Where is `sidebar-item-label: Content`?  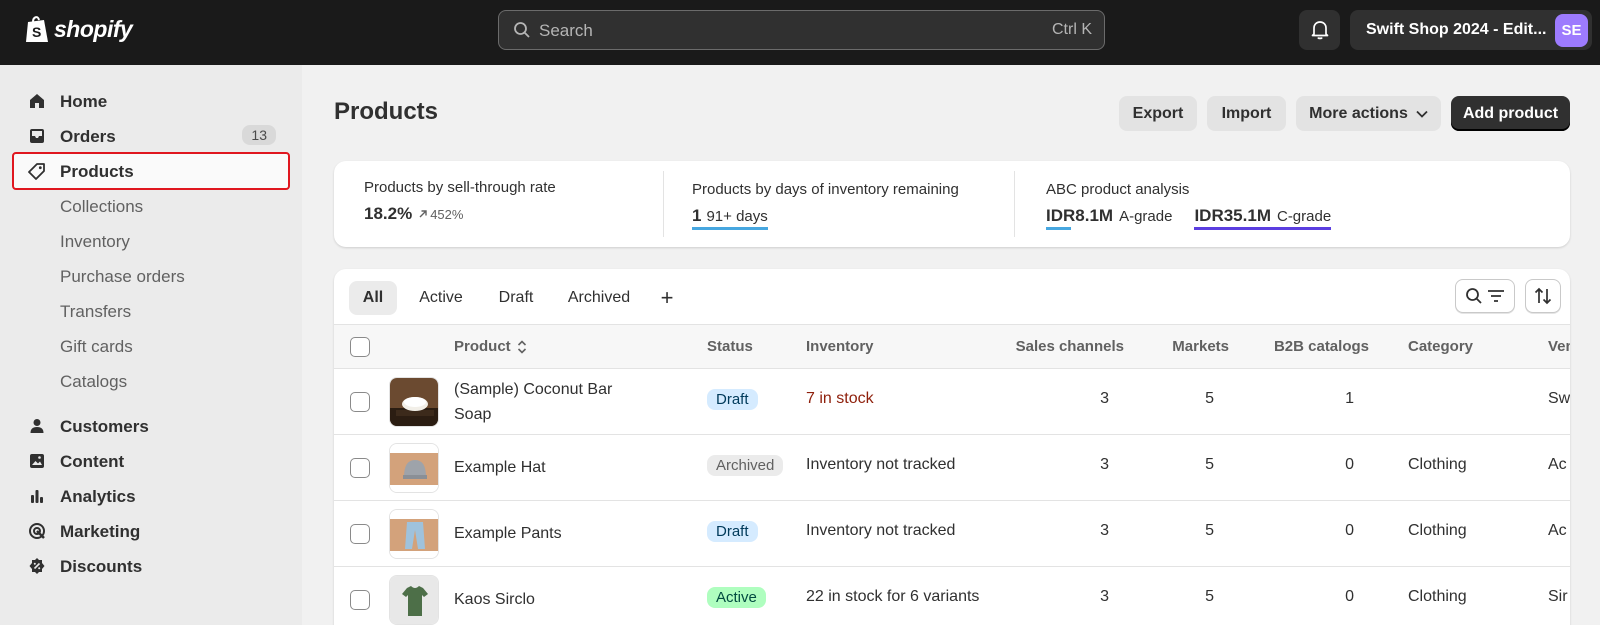
sidebar-item-label: Content is located at coordinates (92, 461).